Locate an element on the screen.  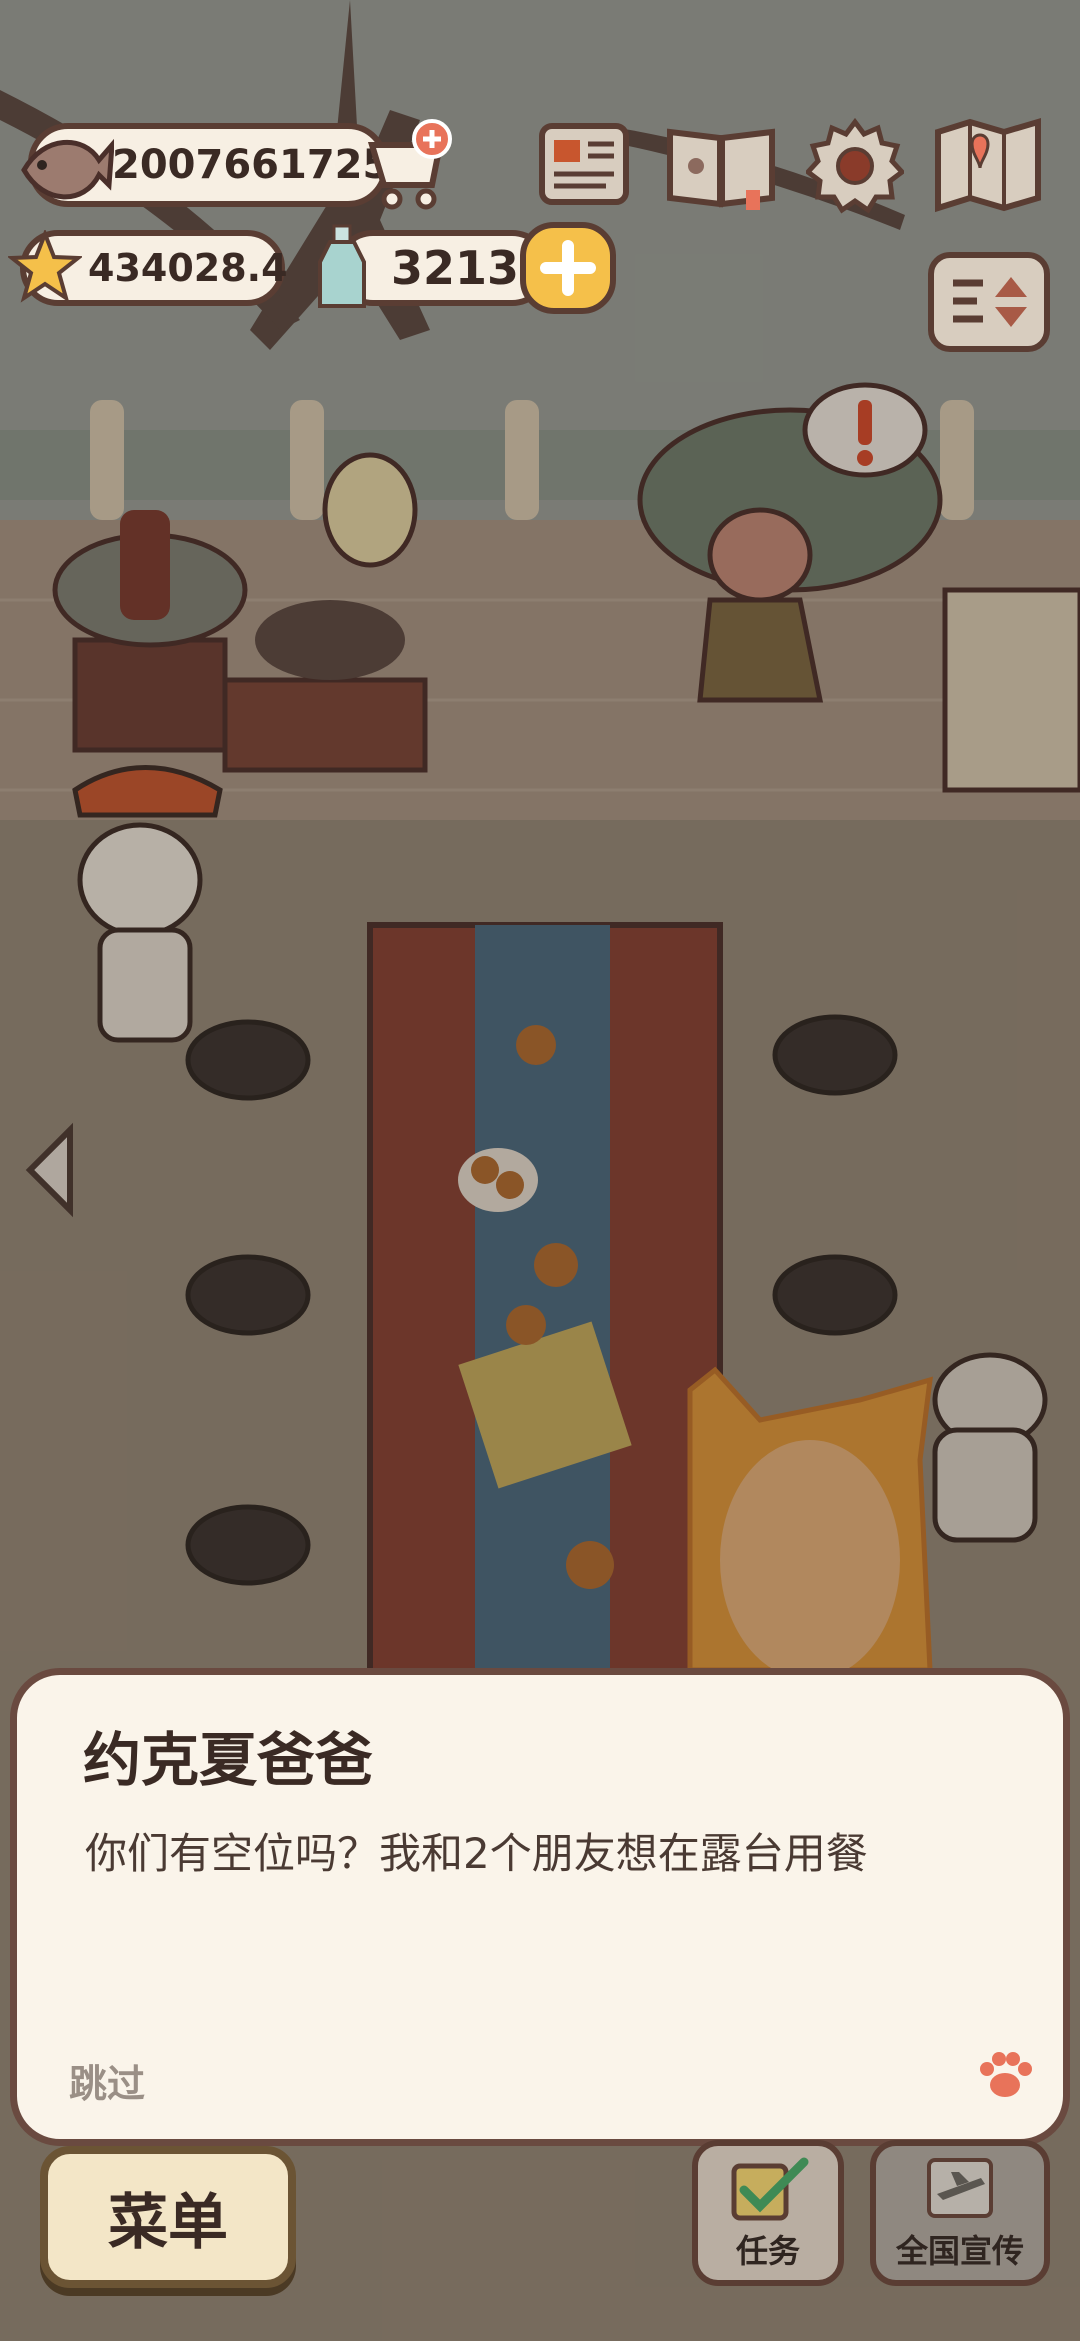
newspaper-button is located at coordinates (584, 165).